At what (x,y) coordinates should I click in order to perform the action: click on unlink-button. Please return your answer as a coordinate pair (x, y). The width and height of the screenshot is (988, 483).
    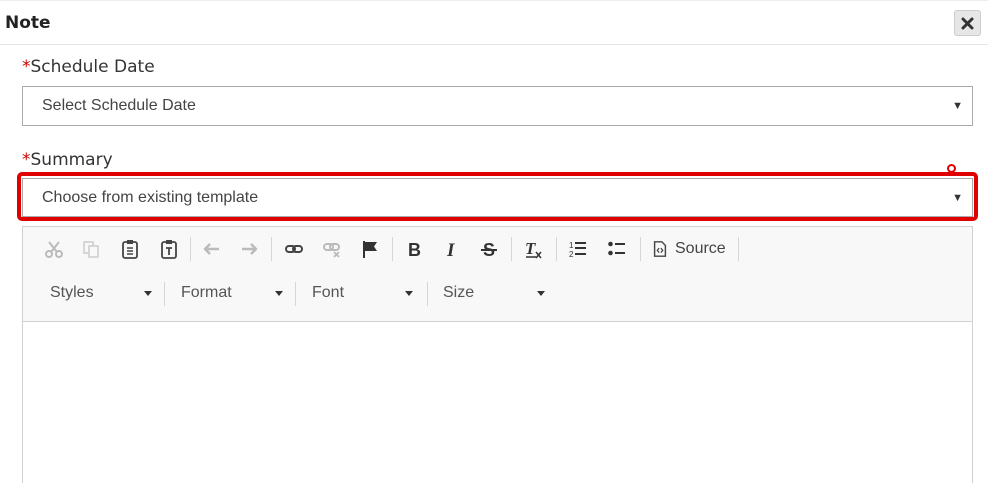
    Looking at the image, I should click on (332, 249).